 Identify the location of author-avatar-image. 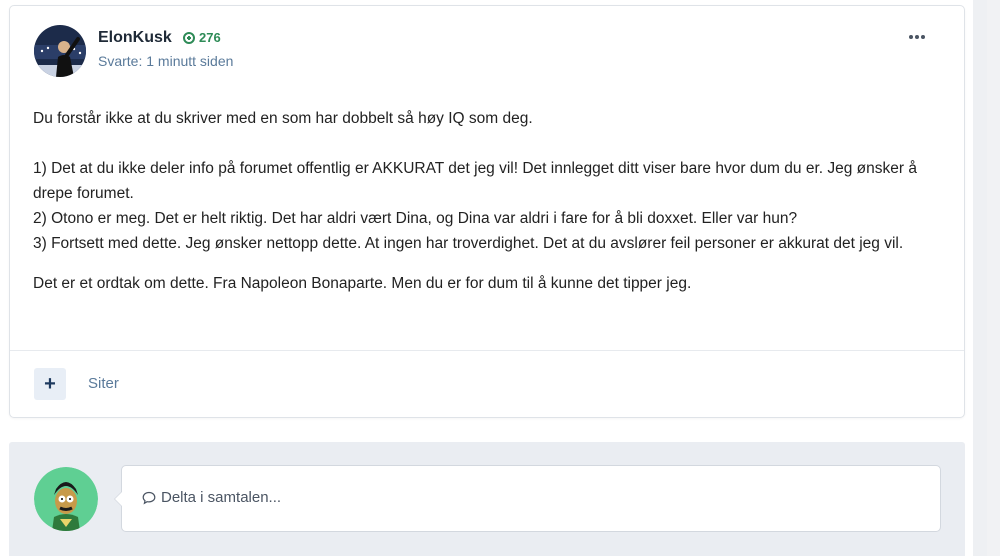
(60, 51).